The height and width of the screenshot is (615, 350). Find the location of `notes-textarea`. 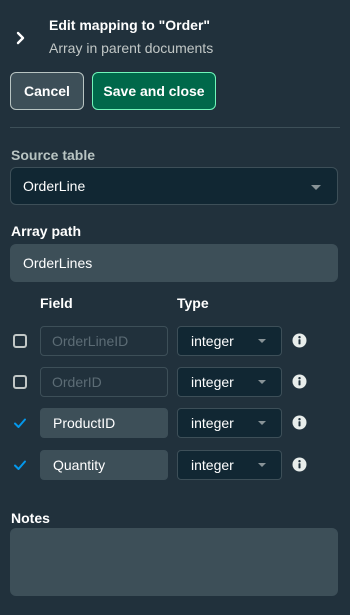

notes-textarea is located at coordinates (174, 562).